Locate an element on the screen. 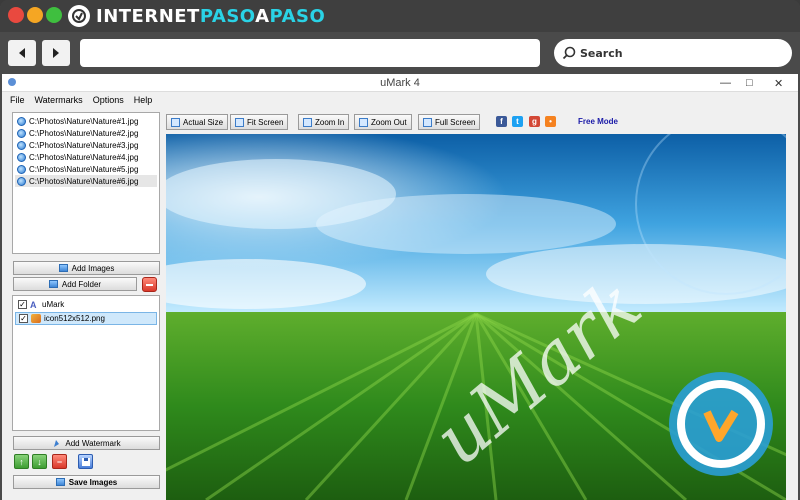  save-watermark-button is located at coordinates (85, 461).